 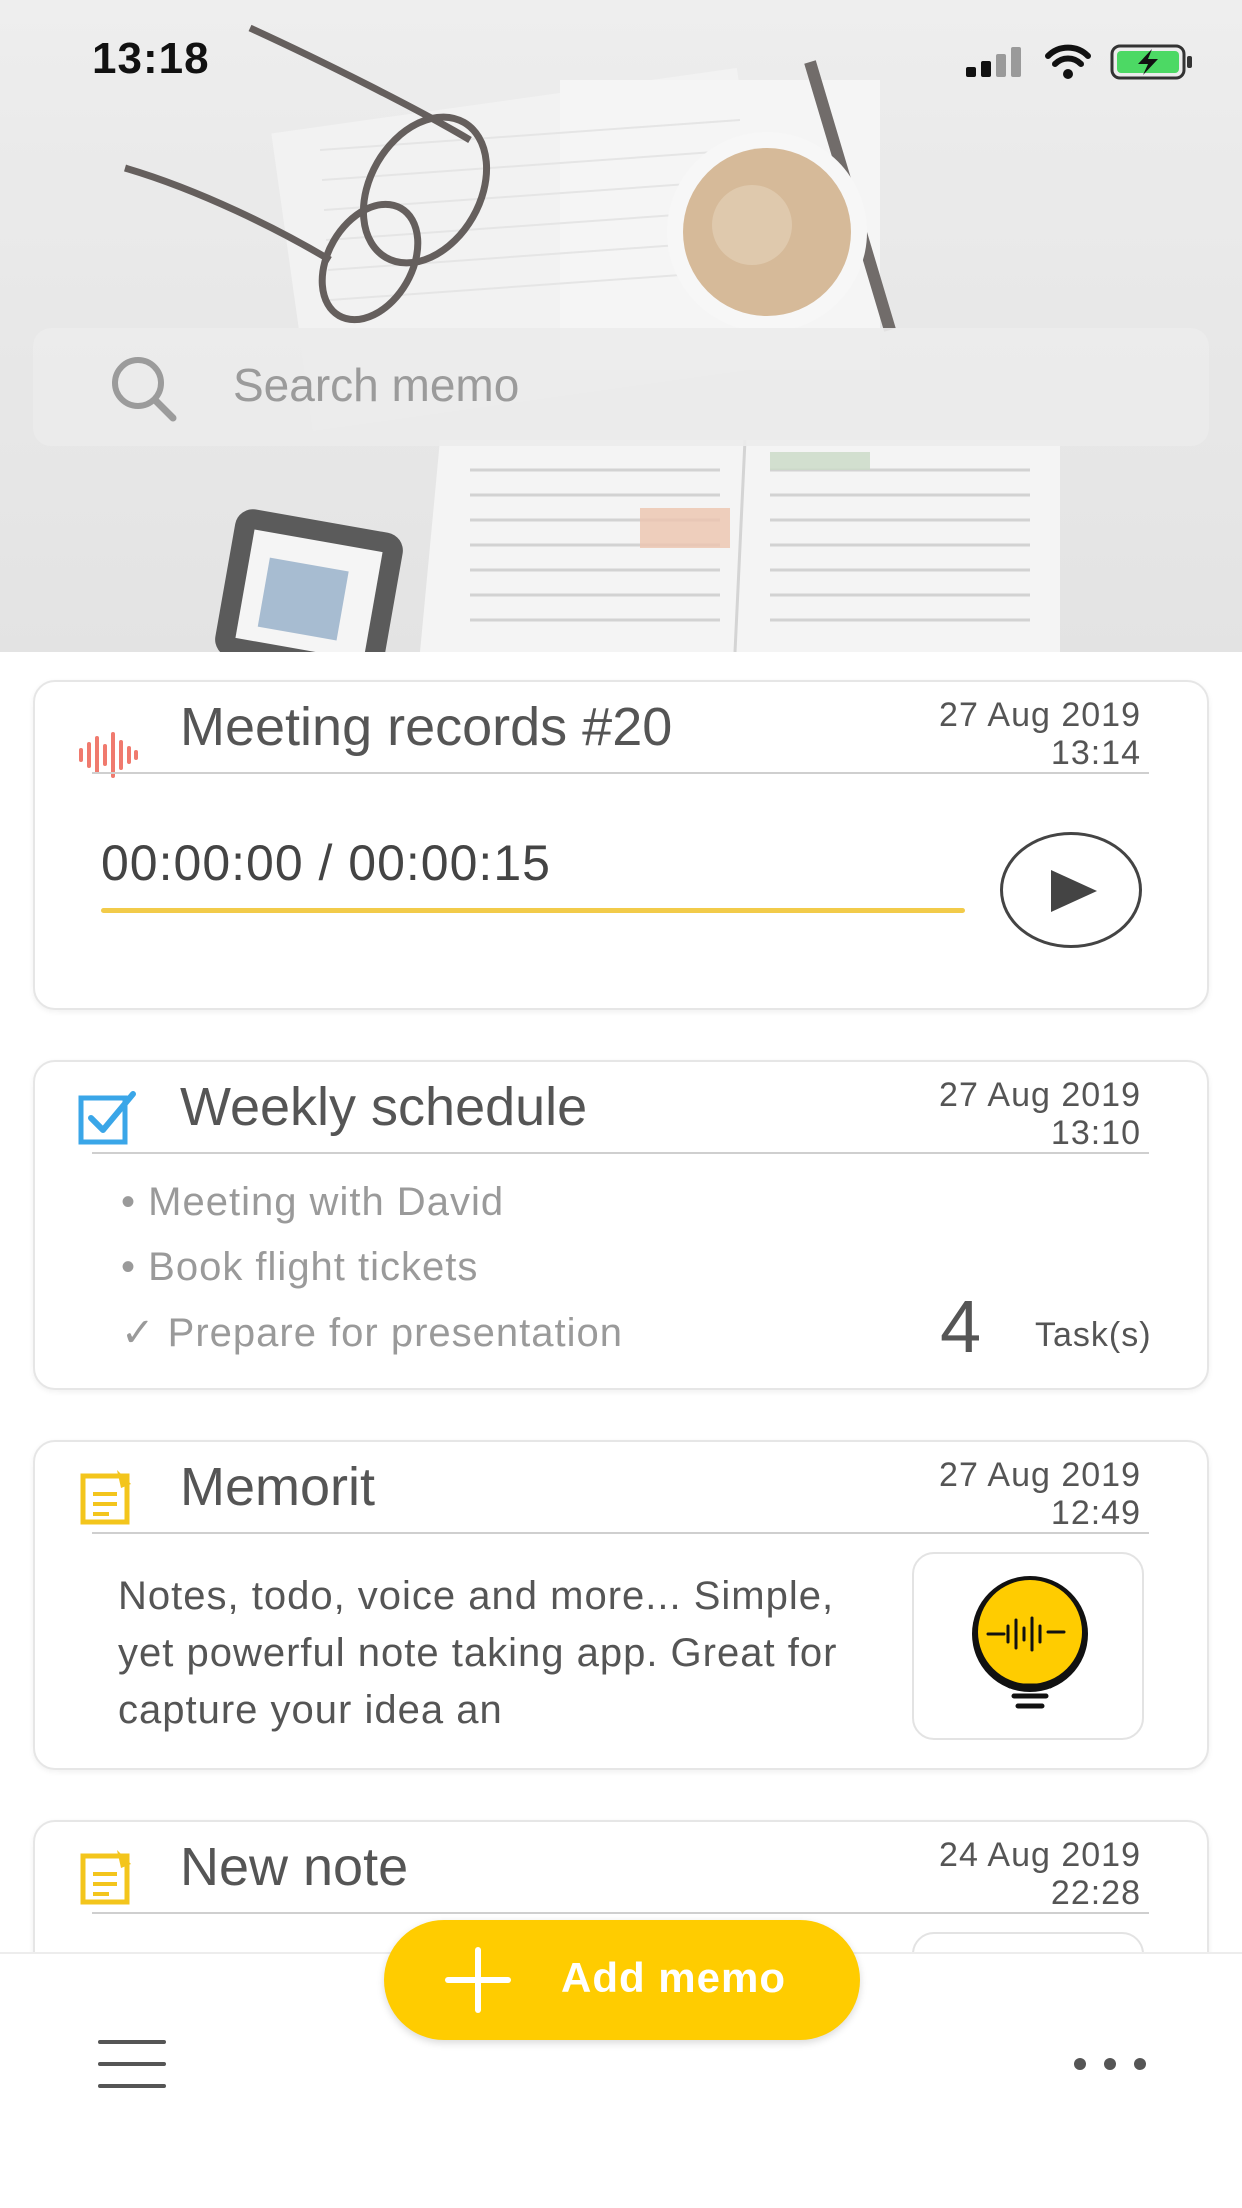 I want to click on search-input: Search memo, so click(x=621, y=387).